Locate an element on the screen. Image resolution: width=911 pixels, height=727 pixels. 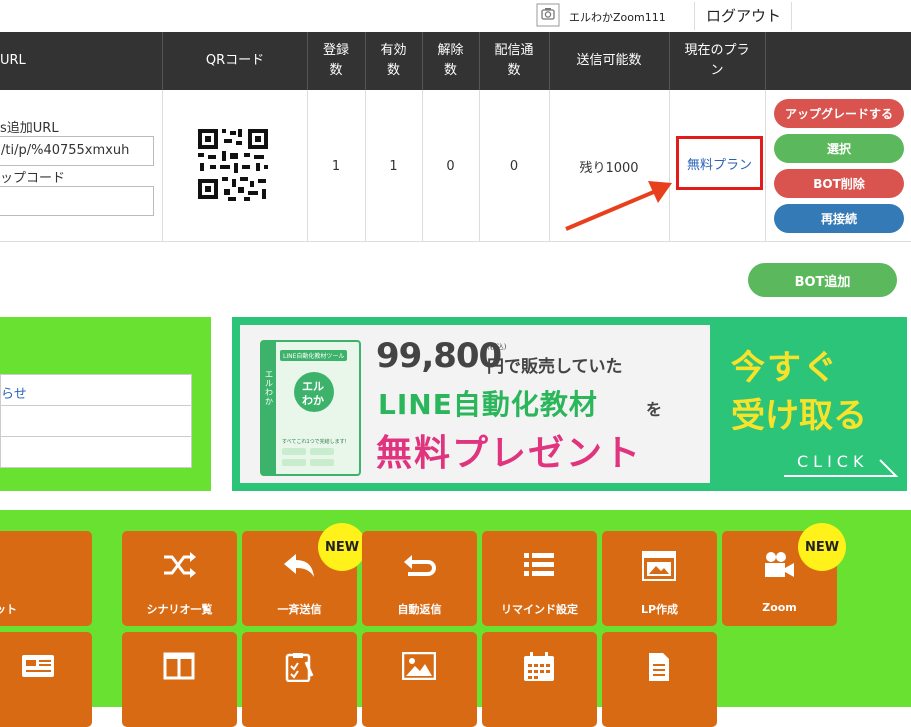
top-bar: エルわかZoom111 ログアウト is located at coordinates (455, 16).